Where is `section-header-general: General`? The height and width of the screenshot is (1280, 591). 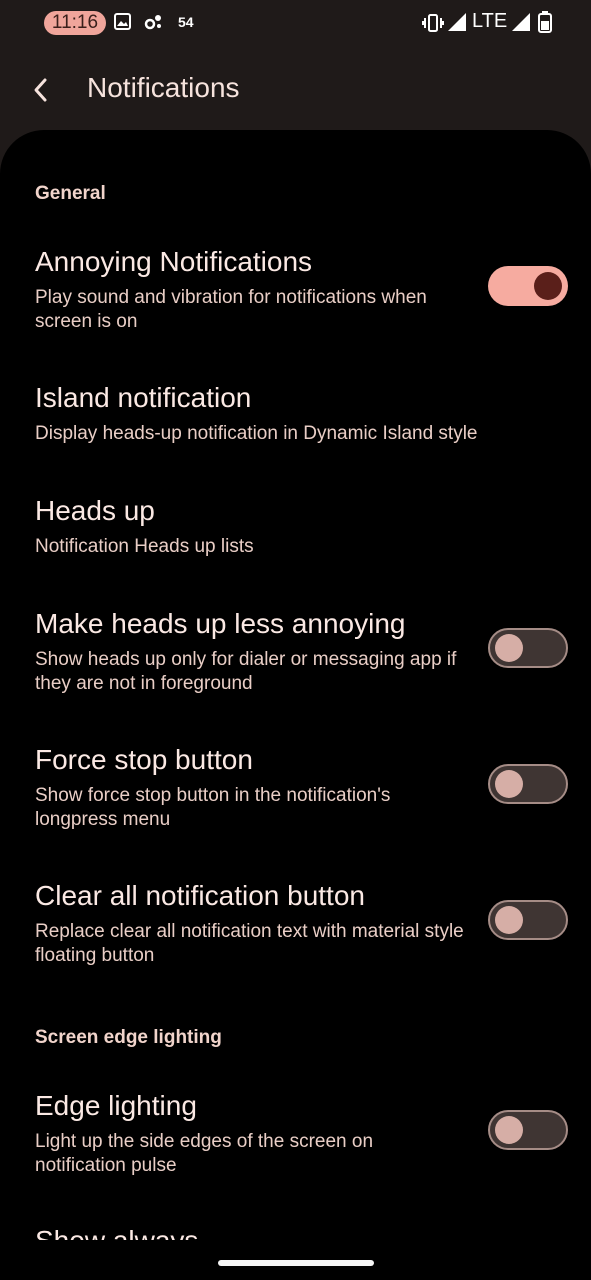 section-header-general: General is located at coordinates (70, 193).